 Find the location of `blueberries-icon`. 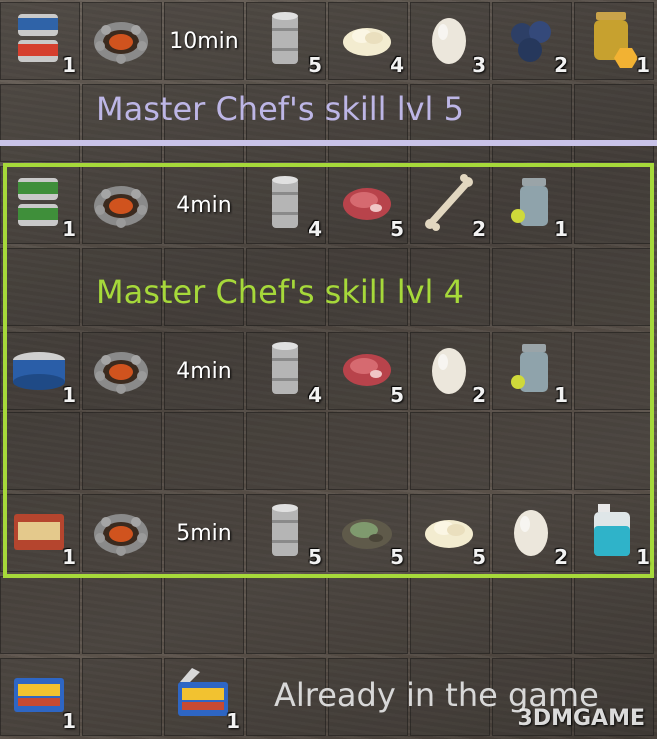

blueberries-icon is located at coordinates (531, 41).